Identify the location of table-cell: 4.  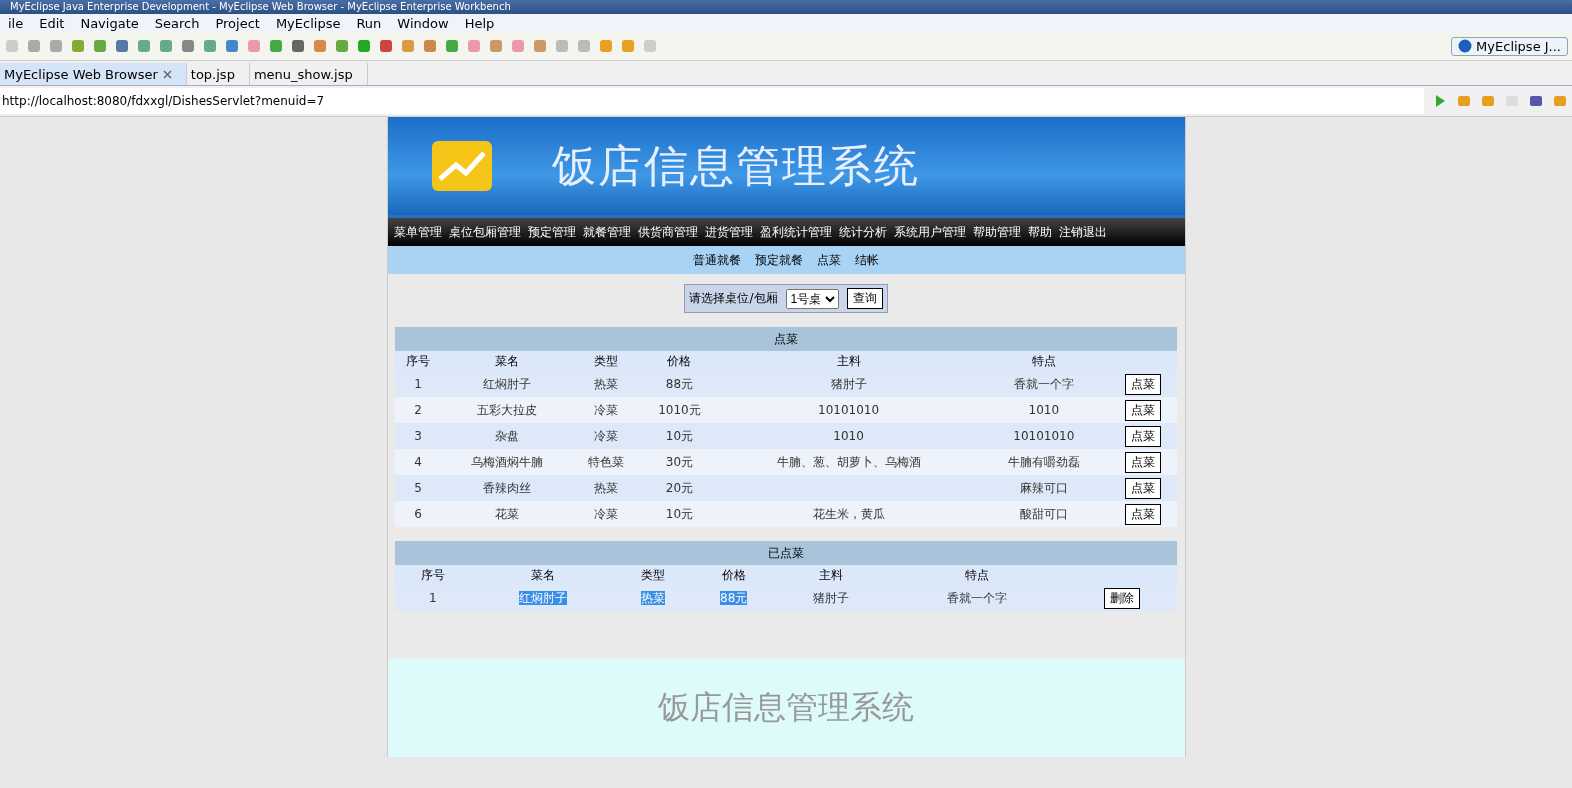
(418, 462).